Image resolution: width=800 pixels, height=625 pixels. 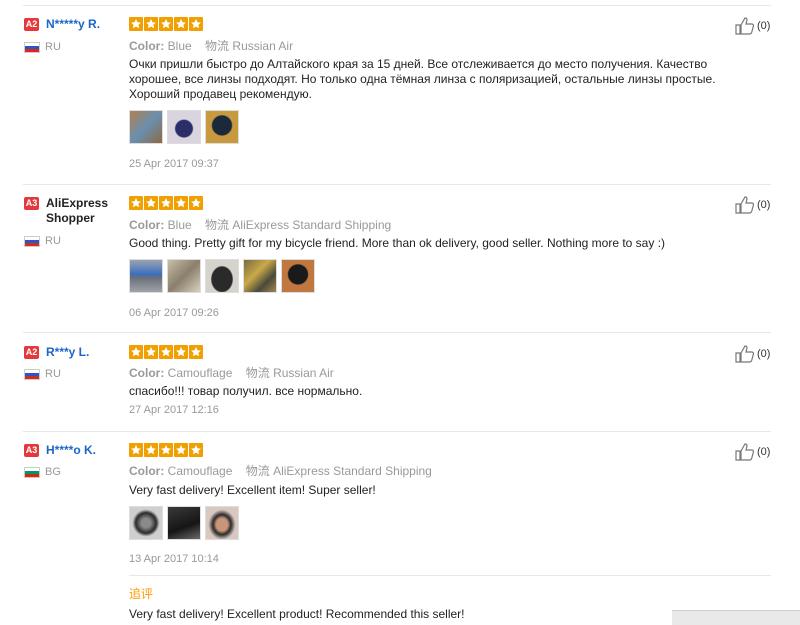 What do you see at coordinates (86, 352) in the screenshot?
I see `reviewer-name: R***y L.` at bounding box center [86, 352].